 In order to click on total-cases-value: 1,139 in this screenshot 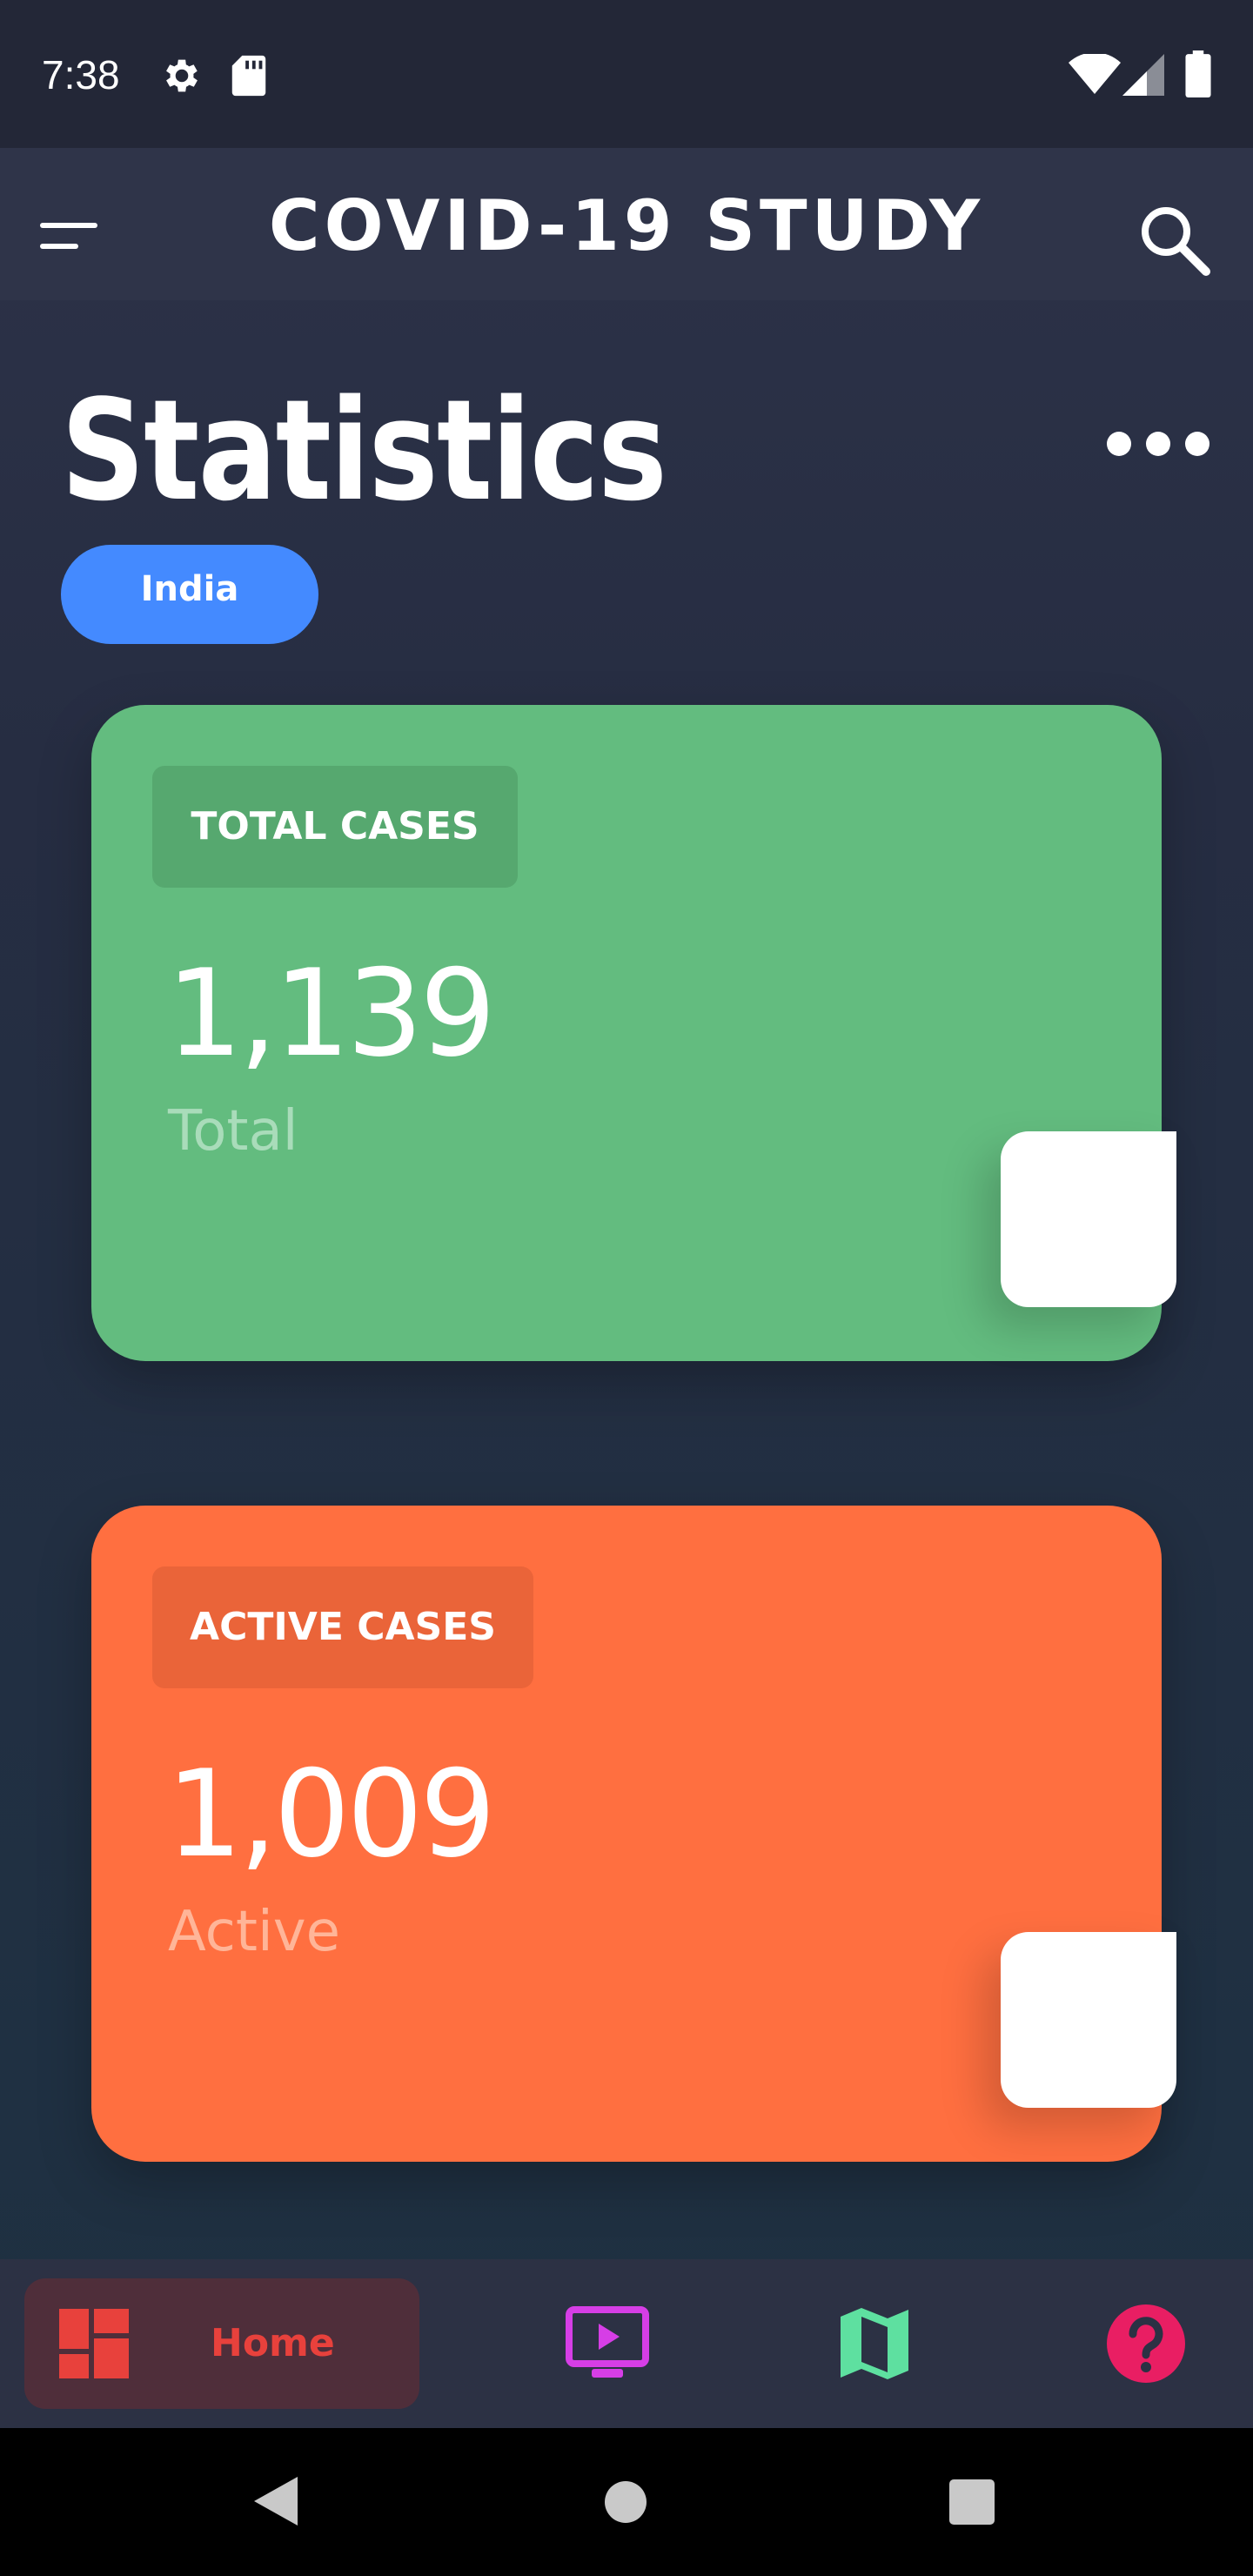, I will do `click(331, 1013)`.